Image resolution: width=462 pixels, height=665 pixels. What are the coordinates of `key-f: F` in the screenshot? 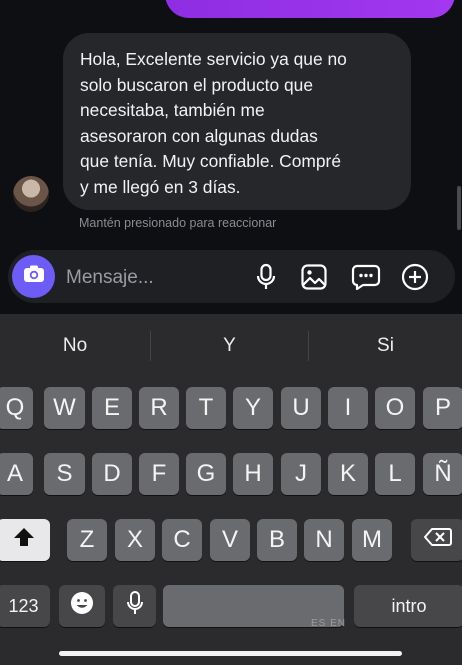 It's located at (159, 474).